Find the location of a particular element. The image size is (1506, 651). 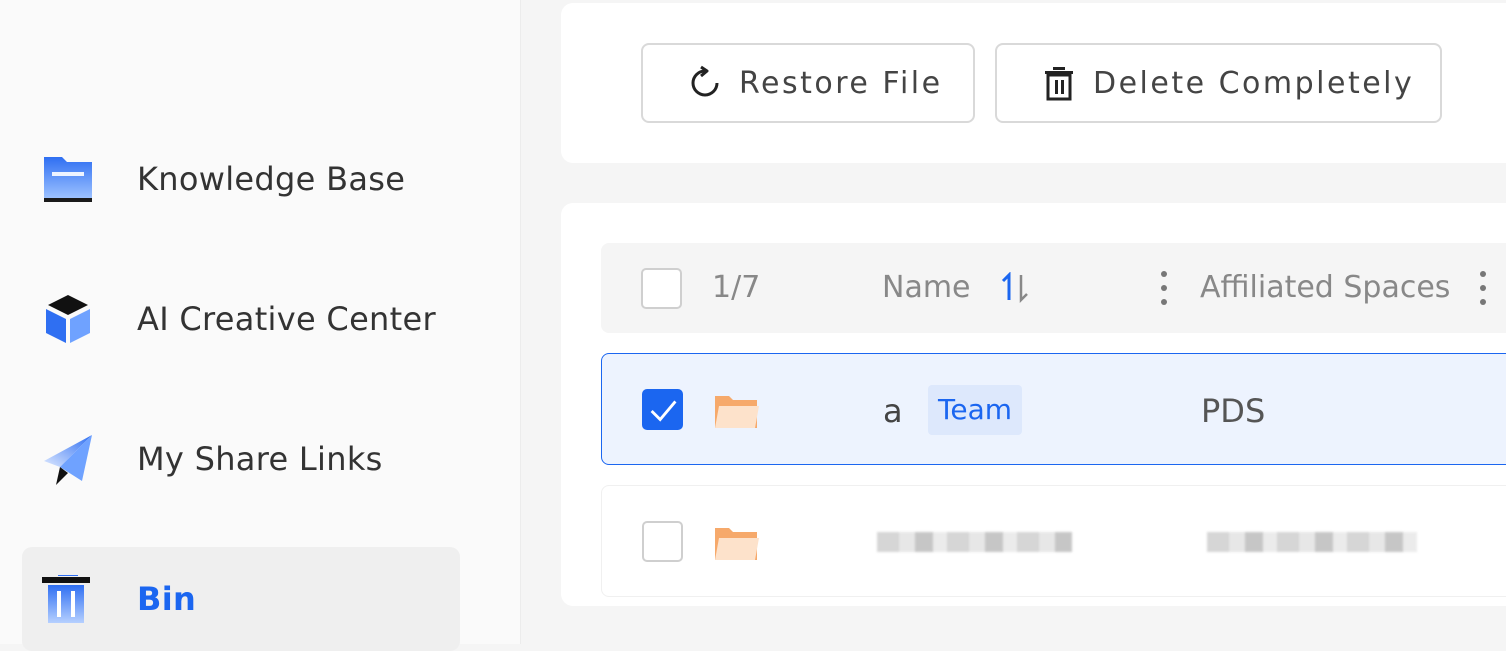

checkmark-icon is located at coordinates (663, 411).